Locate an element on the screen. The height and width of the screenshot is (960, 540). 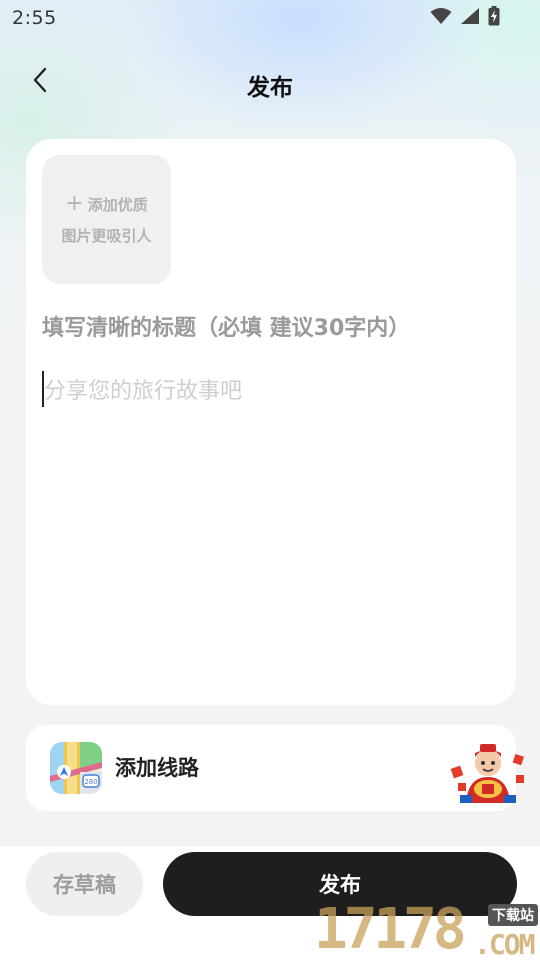
save-draft-button: 存草稿 is located at coordinates (84, 884).